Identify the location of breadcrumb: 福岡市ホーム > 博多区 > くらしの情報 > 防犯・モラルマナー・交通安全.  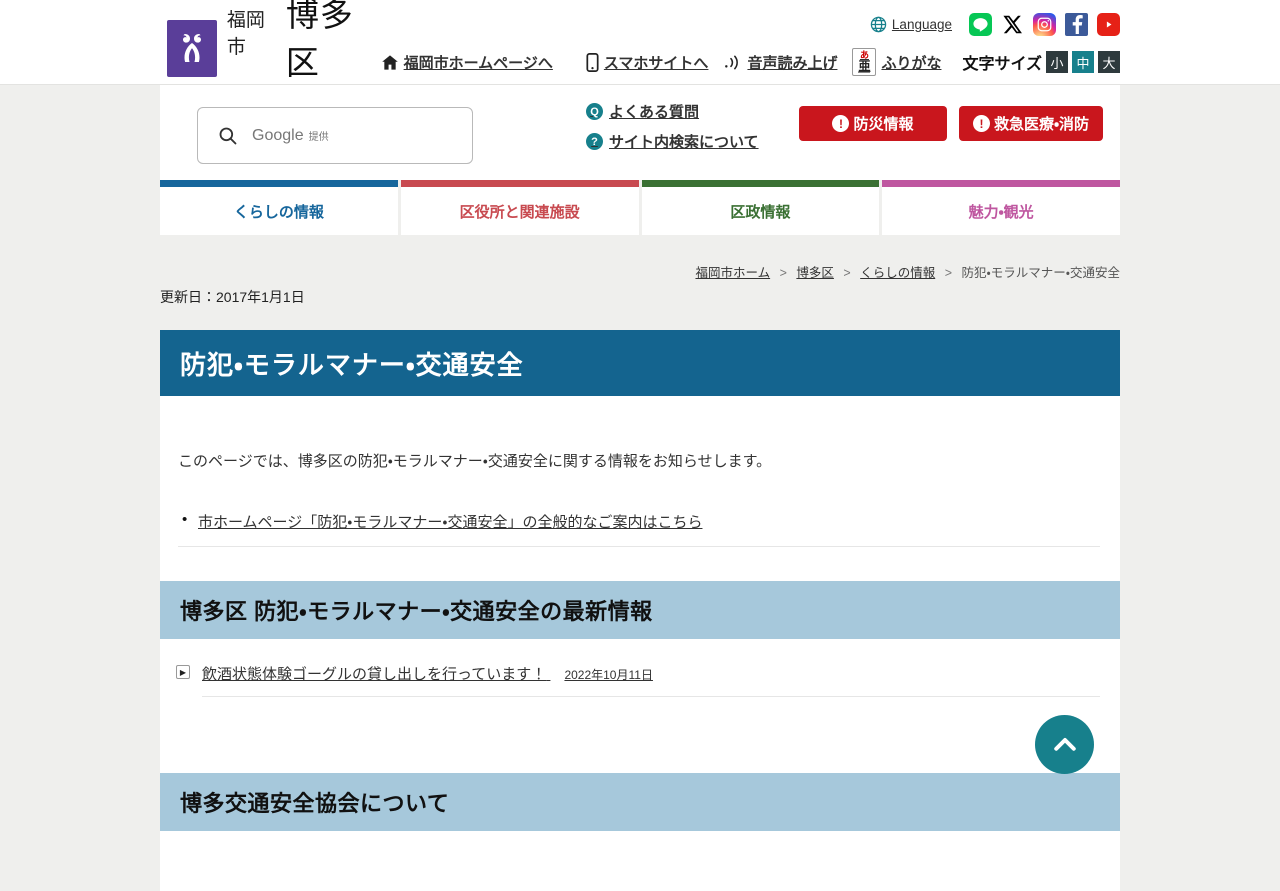
(907, 273).